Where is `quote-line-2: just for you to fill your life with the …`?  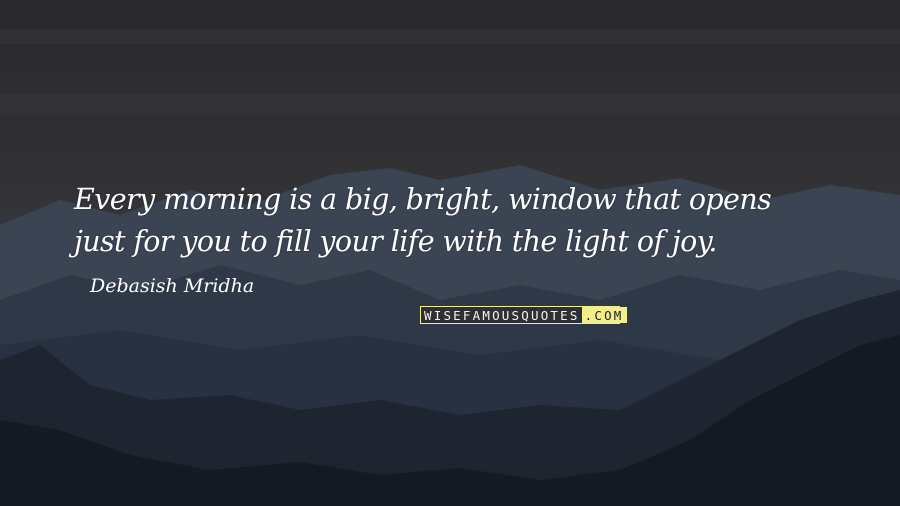 quote-line-2: just for you to fill your life with the … is located at coordinates (395, 241).